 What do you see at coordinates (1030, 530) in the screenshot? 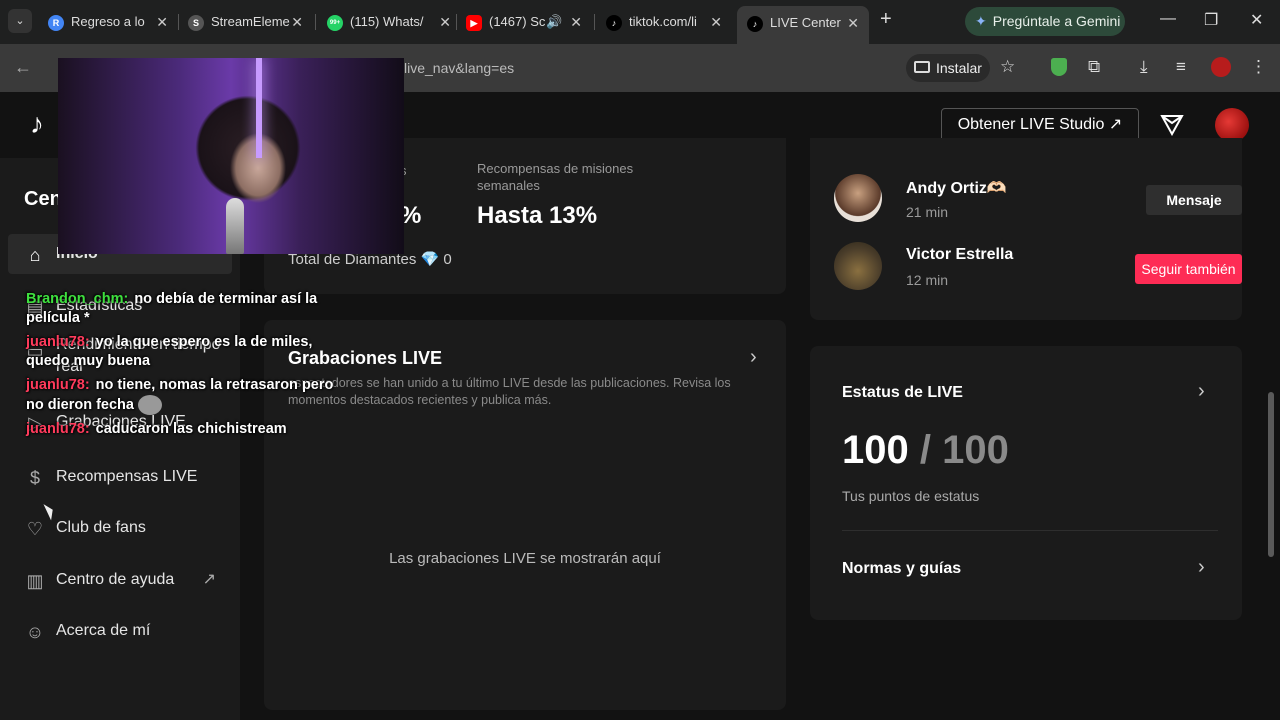
I see `divider` at bounding box center [1030, 530].